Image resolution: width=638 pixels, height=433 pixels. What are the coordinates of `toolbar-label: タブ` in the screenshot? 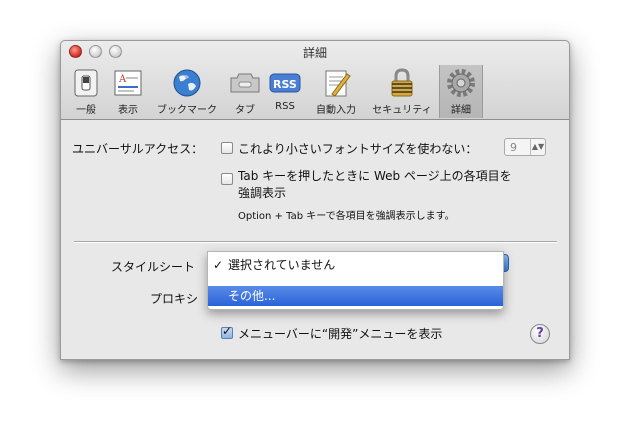 It's located at (245, 110).